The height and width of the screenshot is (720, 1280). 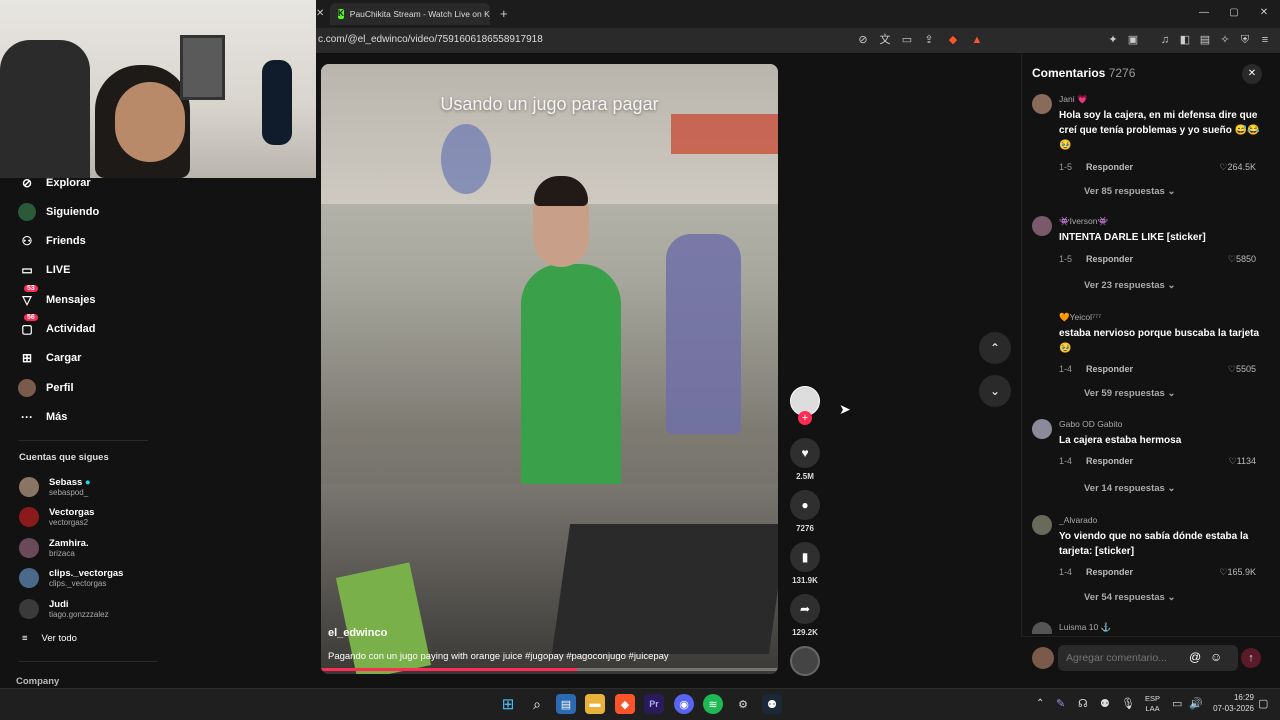 What do you see at coordinates (805, 405) in the screenshot?
I see `author-avatar-button: +` at bounding box center [805, 405].